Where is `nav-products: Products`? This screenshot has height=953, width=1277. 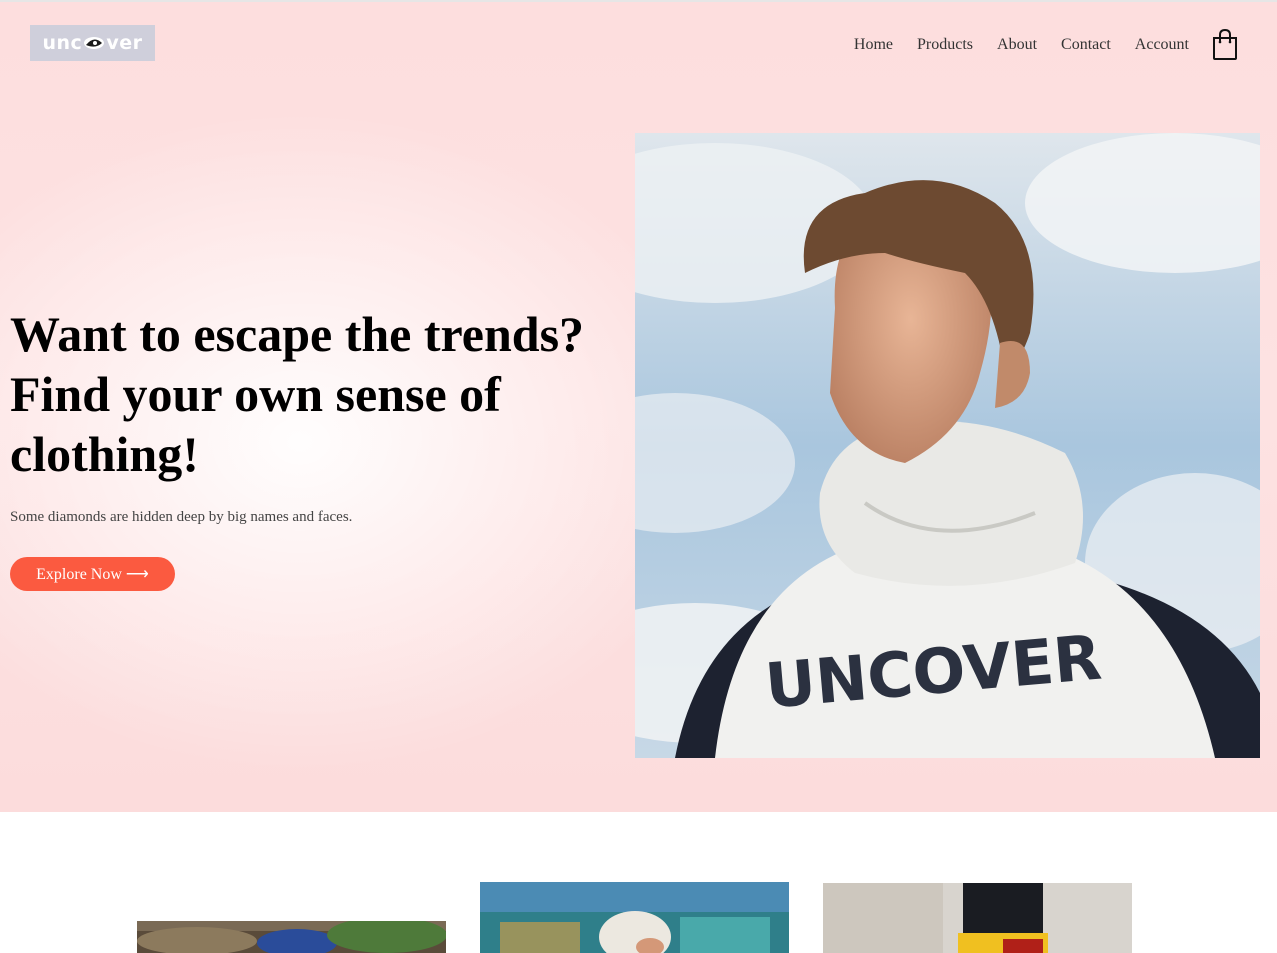
nav-products: Products is located at coordinates (945, 45).